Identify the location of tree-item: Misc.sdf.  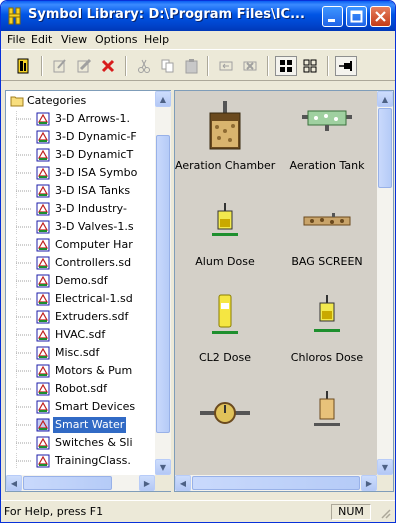
(81, 353).